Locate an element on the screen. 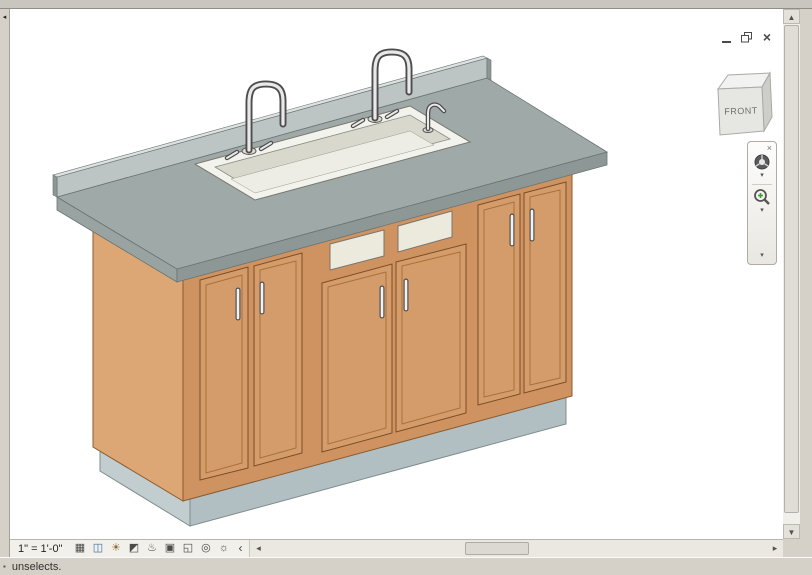 This screenshot has height=575, width=812. view-bar-collapse-arrow-icon: ‹ is located at coordinates (240, 548).